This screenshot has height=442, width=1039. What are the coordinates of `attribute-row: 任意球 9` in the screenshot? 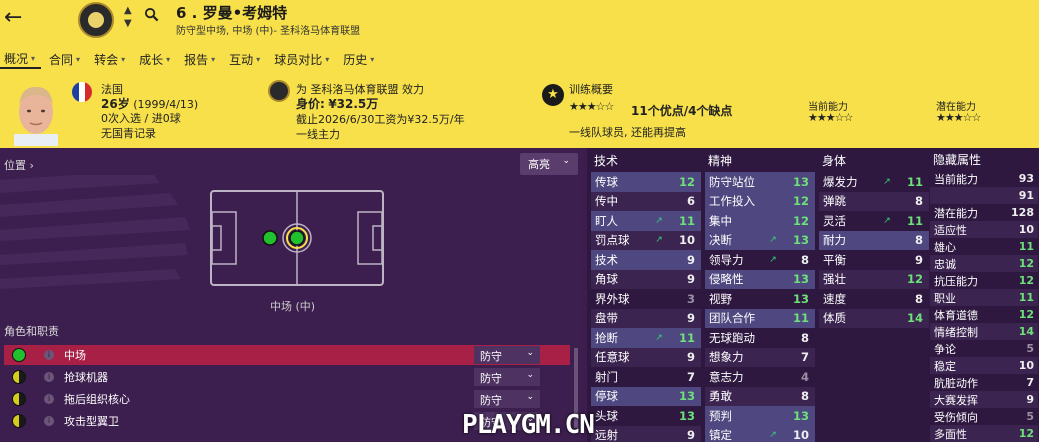 It's located at (646, 357).